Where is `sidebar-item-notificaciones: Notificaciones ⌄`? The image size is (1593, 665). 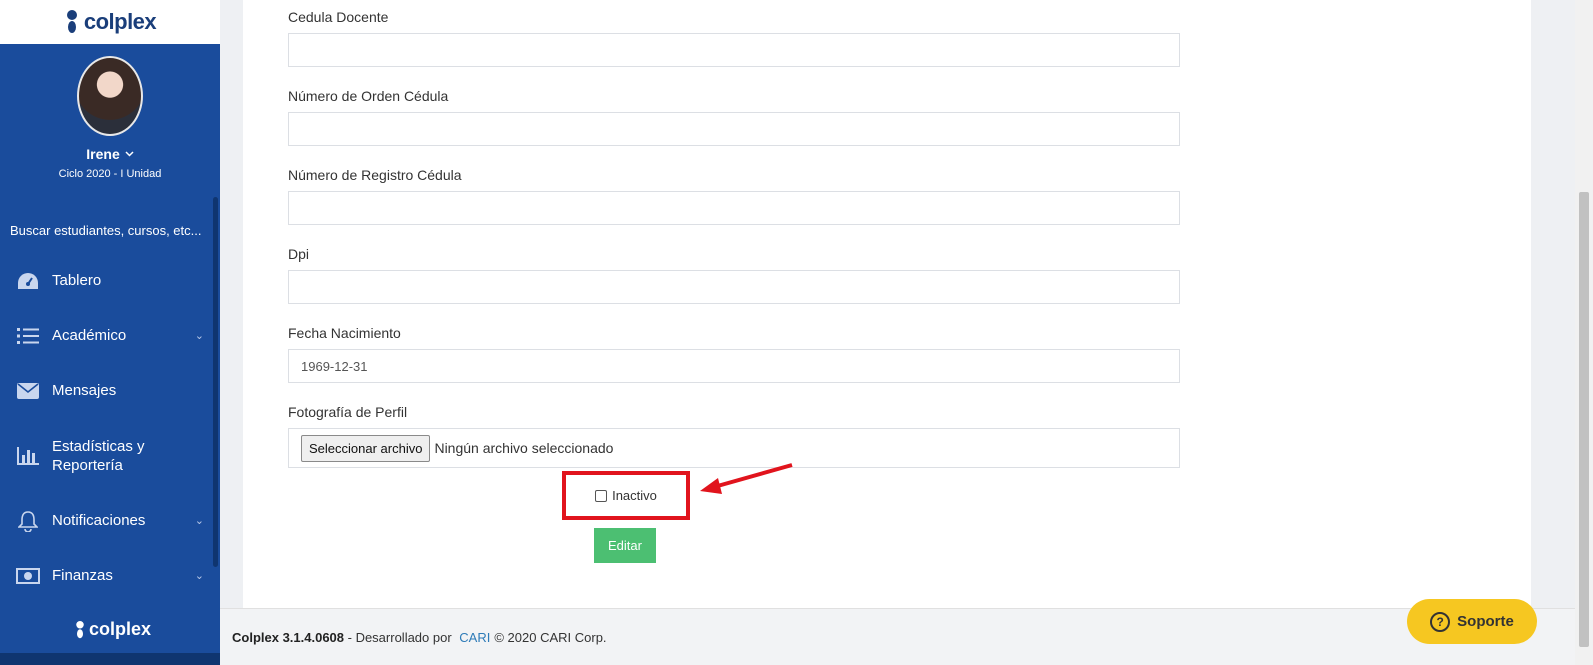
sidebar-item-notificaciones: Notificaciones ⌄ is located at coordinates (110, 520).